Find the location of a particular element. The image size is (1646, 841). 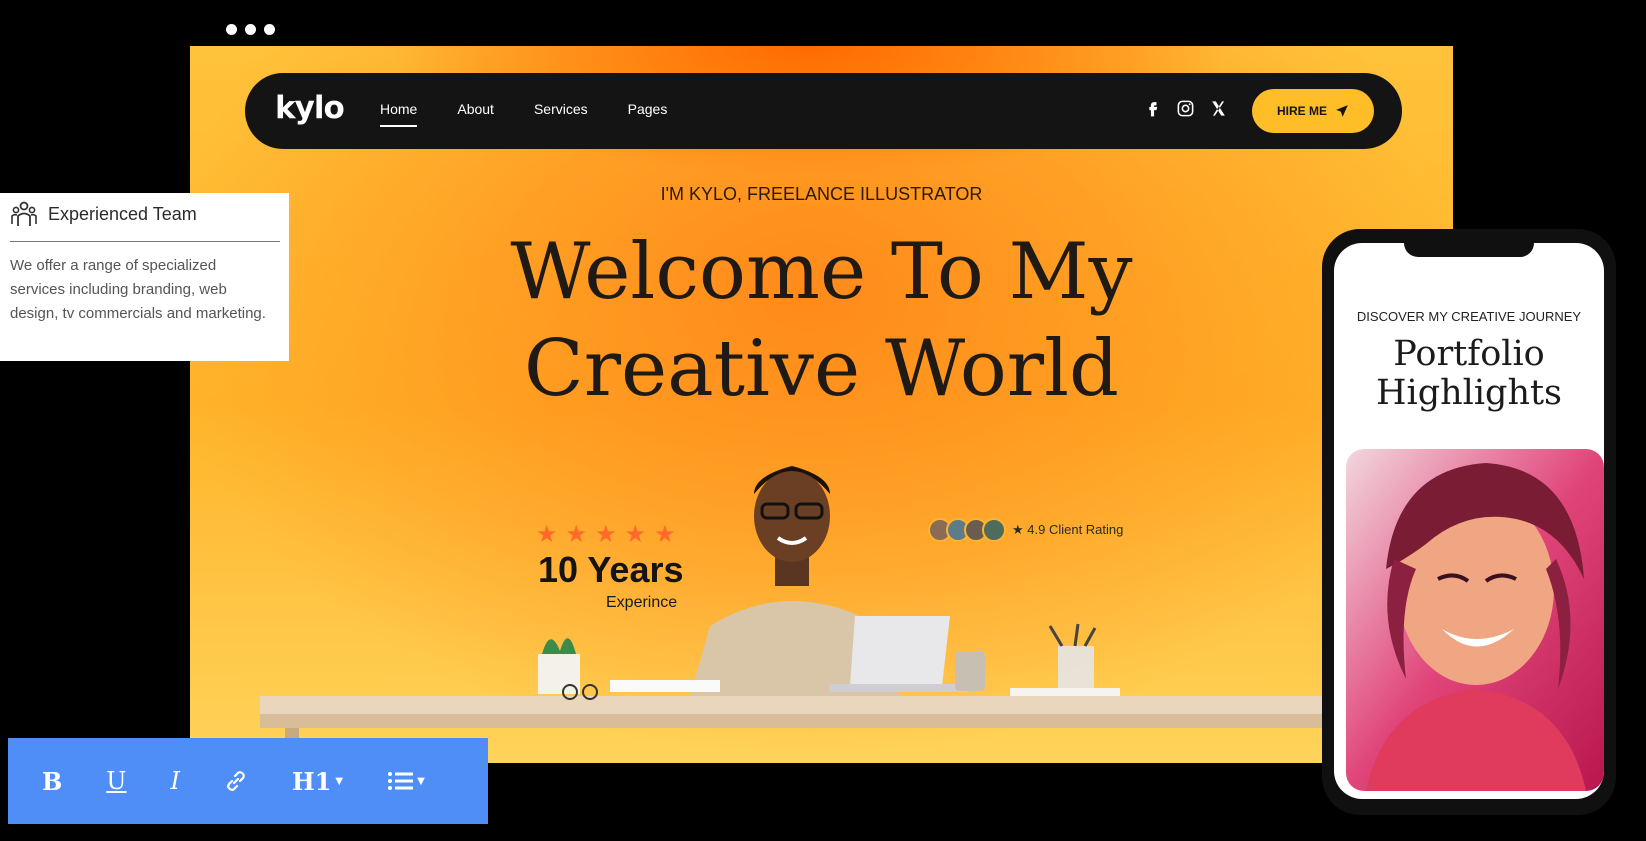

rating-text: ★ 4.9 Client Rating is located at coordinates (1068, 529).